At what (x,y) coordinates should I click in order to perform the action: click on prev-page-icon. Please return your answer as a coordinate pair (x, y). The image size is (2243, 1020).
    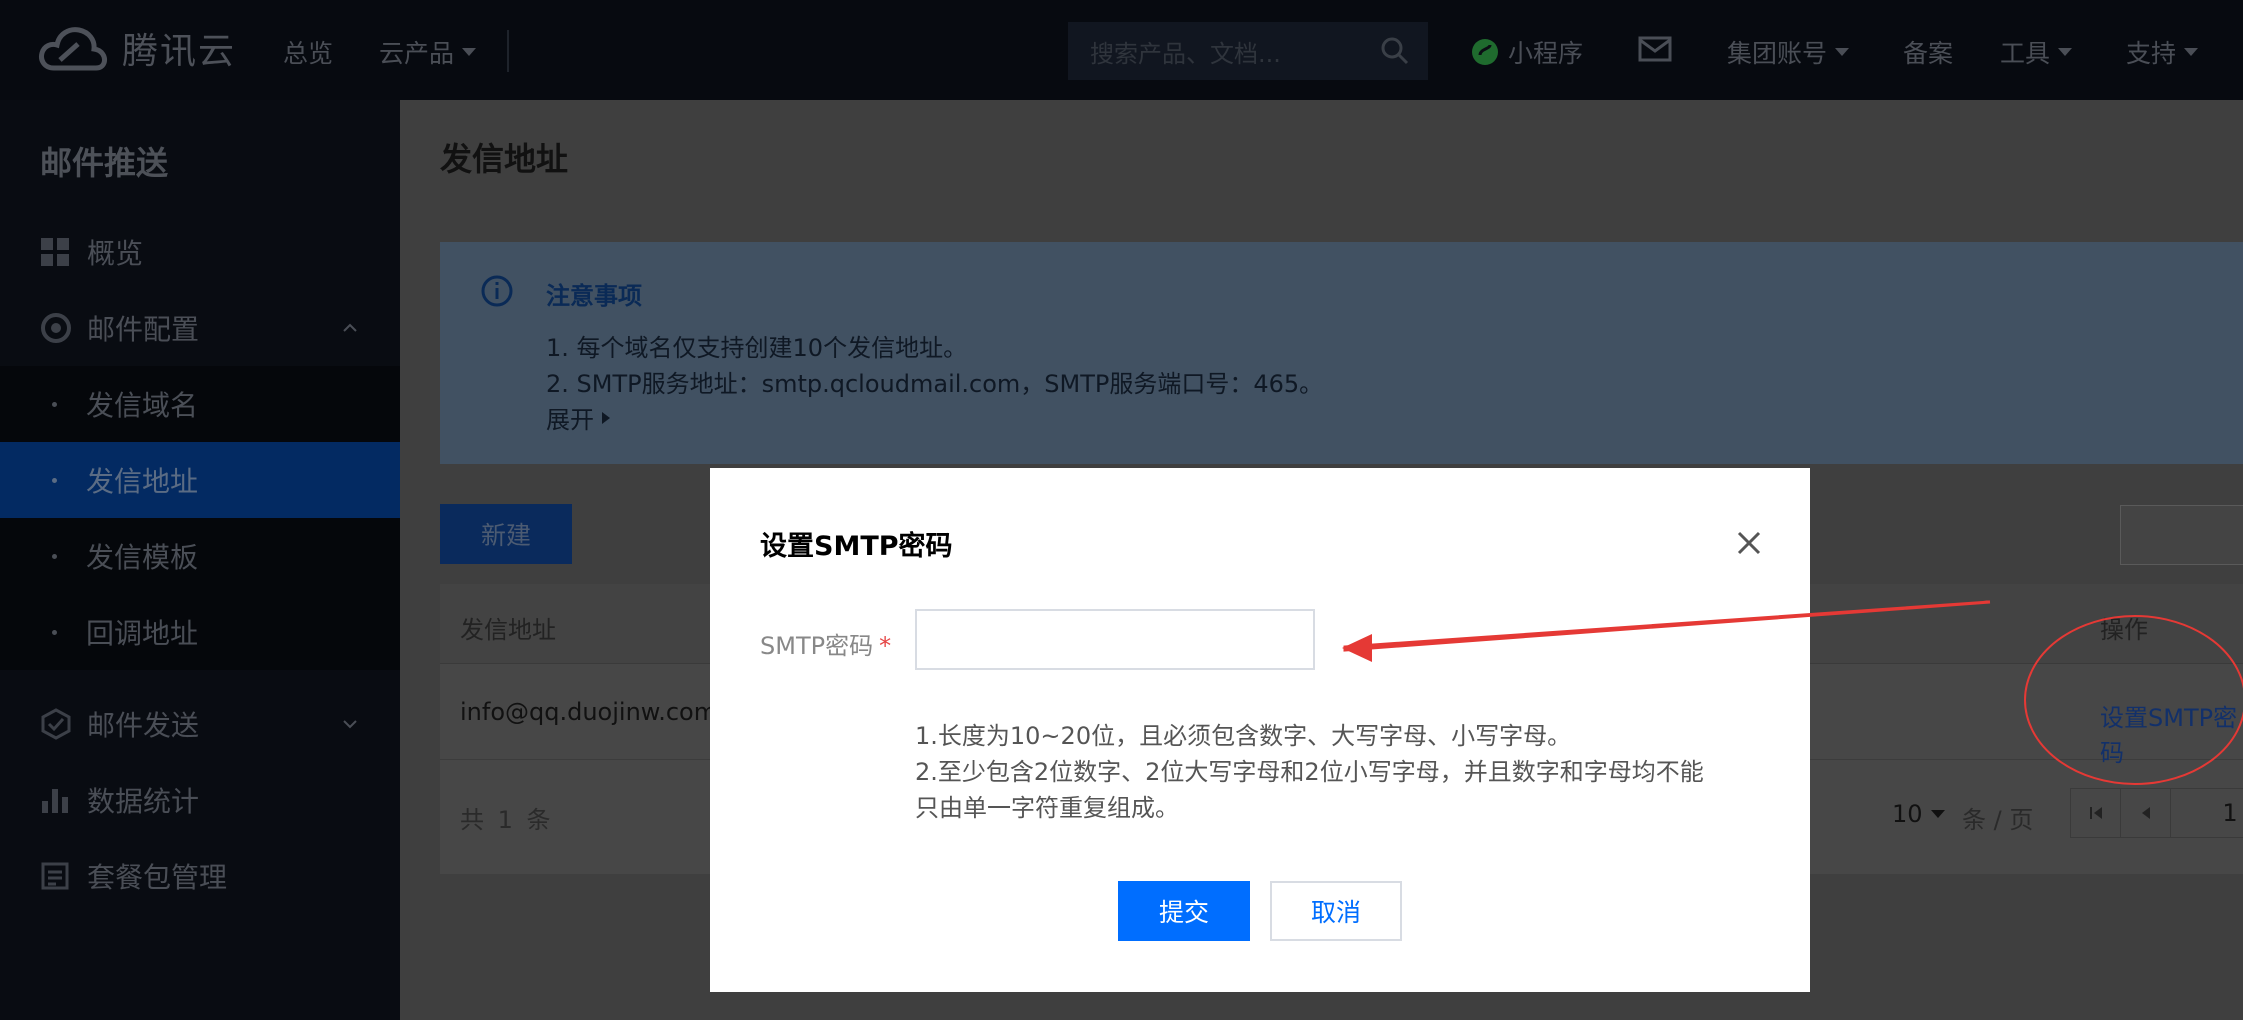
    Looking at the image, I should click on (2145, 813).